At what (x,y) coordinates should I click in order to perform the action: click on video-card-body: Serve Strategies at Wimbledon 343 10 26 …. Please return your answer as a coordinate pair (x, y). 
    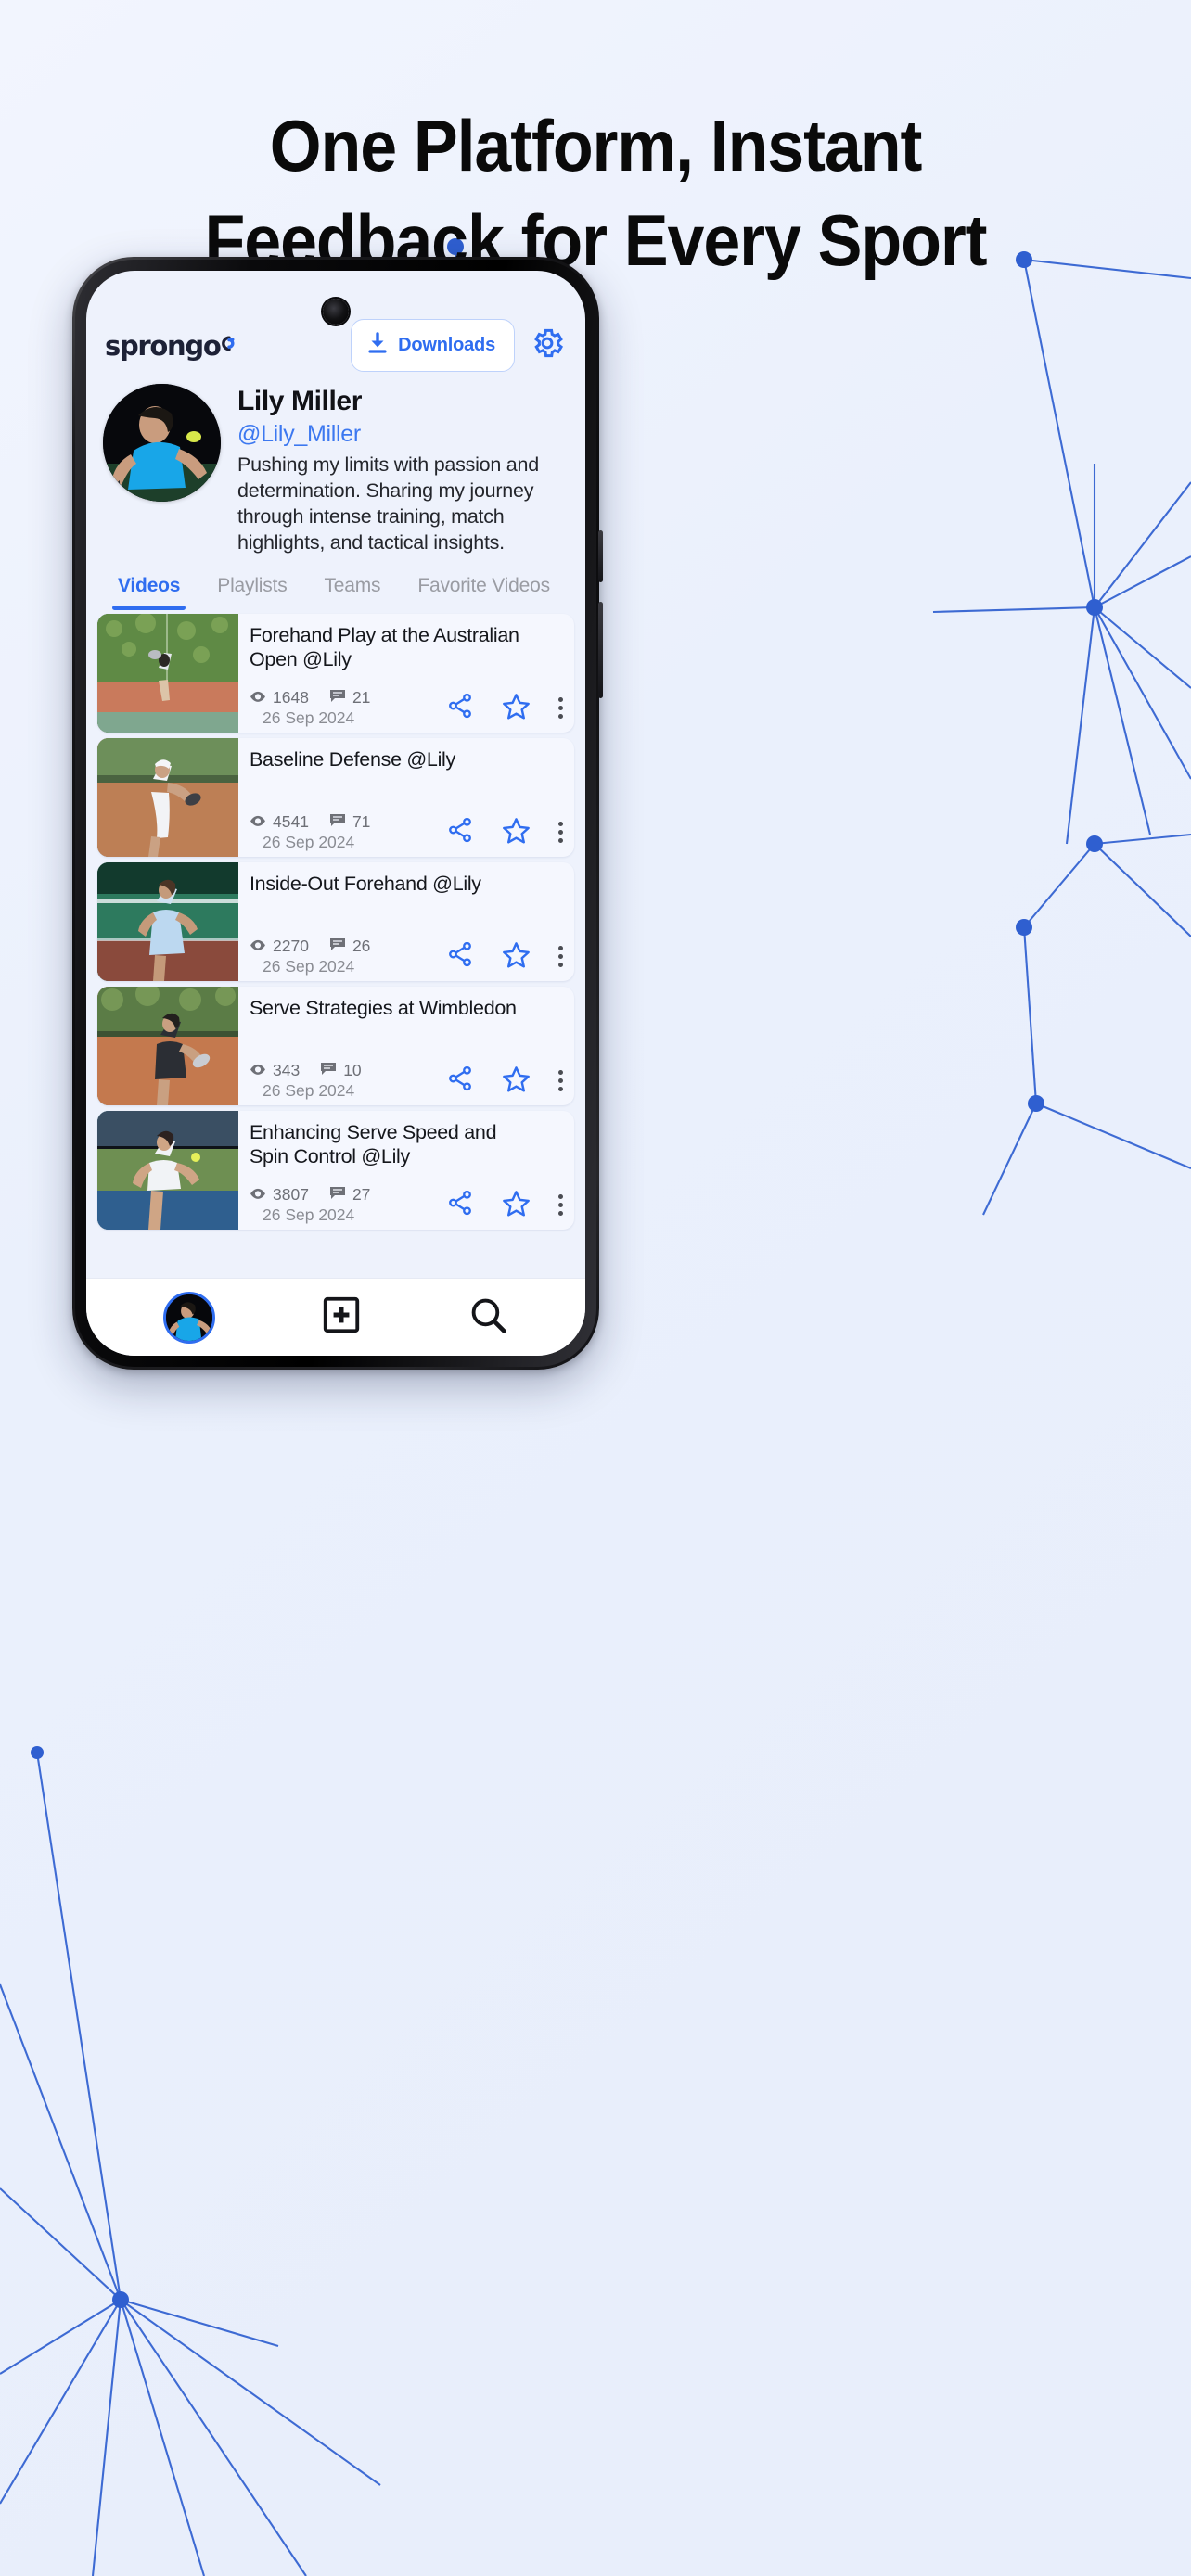
    Looking at the image, I should click on (406, 1046).